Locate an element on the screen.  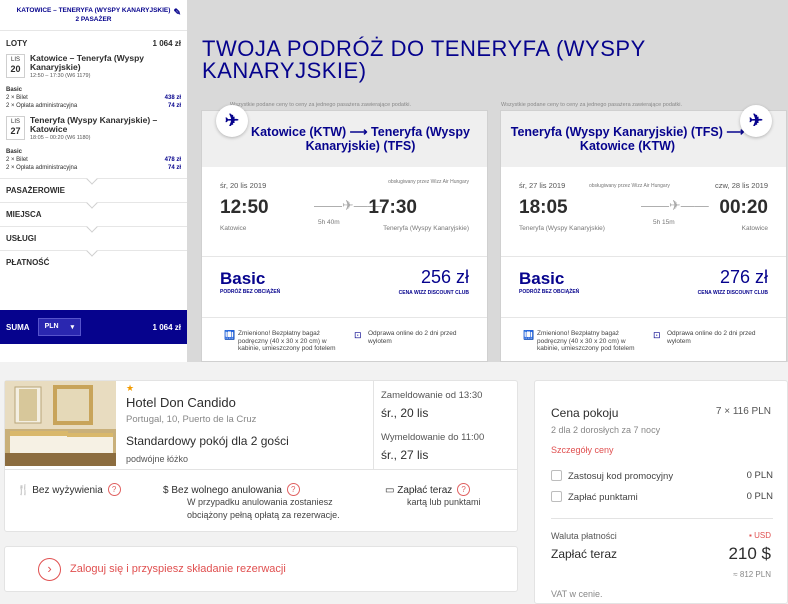
promo-code-row: Zastosuj kod promocyjny 0 PLN is located at coordinates (662, 476).